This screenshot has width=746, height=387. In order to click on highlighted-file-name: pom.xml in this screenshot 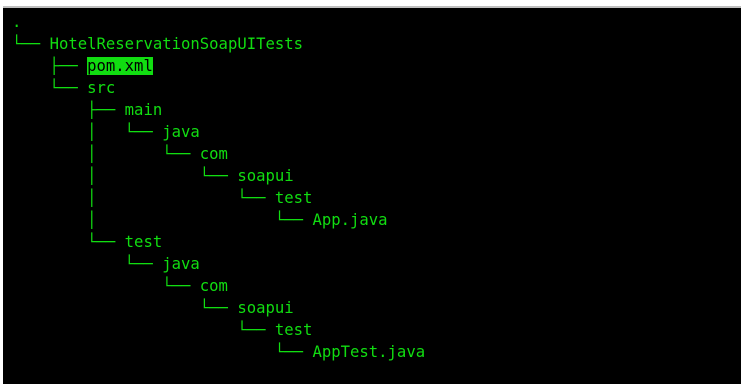, I will do `click(120, 66)`.